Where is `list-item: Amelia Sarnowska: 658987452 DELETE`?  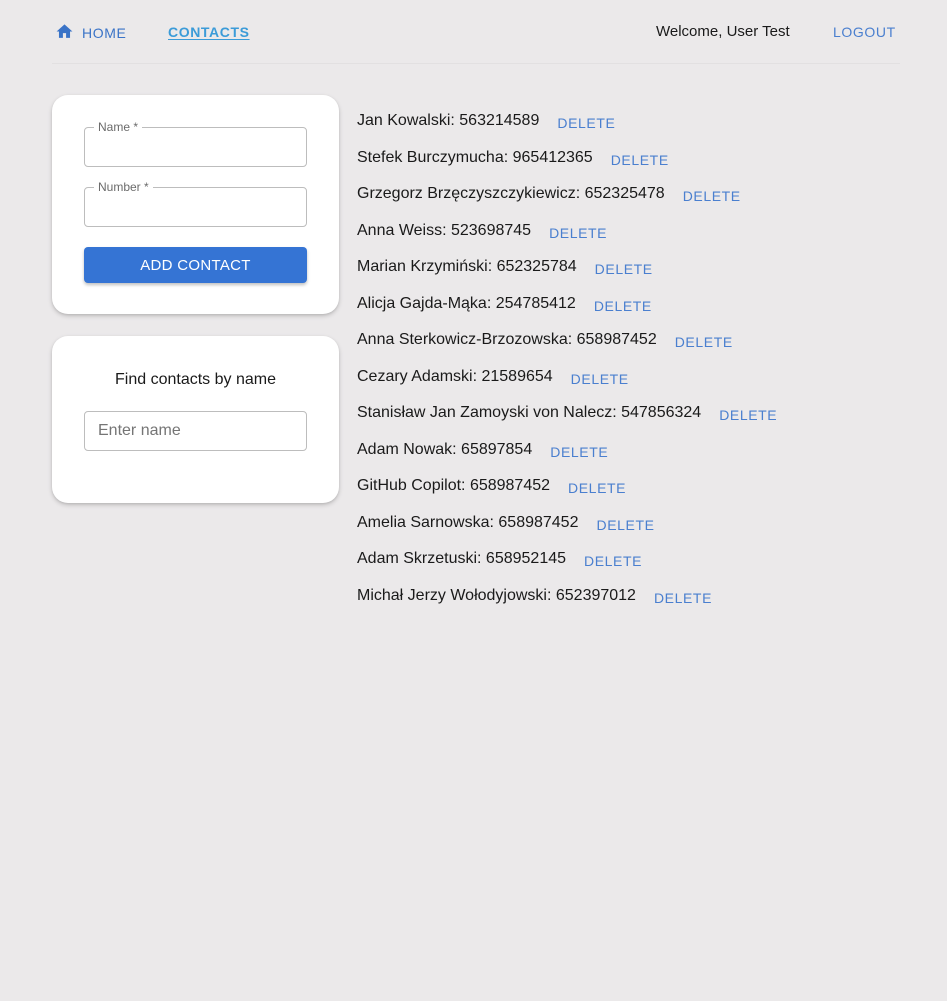
list-item: Amelia Sarnowska: 658987452 DELETE is located at coordinates (567, 523).